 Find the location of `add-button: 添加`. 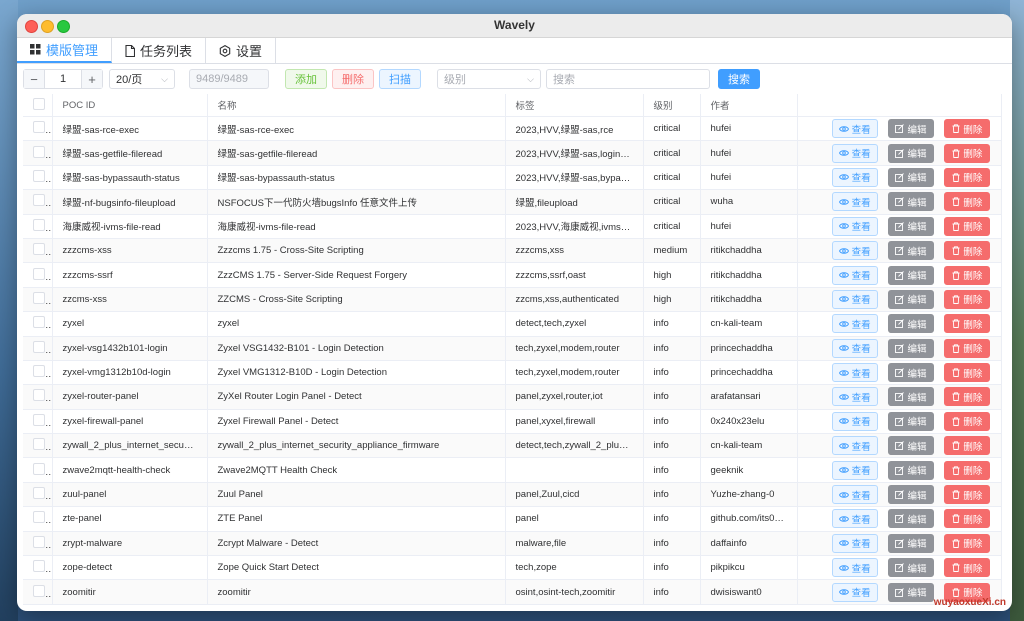

add-button: 添加 is located at coordinates (306, 79).